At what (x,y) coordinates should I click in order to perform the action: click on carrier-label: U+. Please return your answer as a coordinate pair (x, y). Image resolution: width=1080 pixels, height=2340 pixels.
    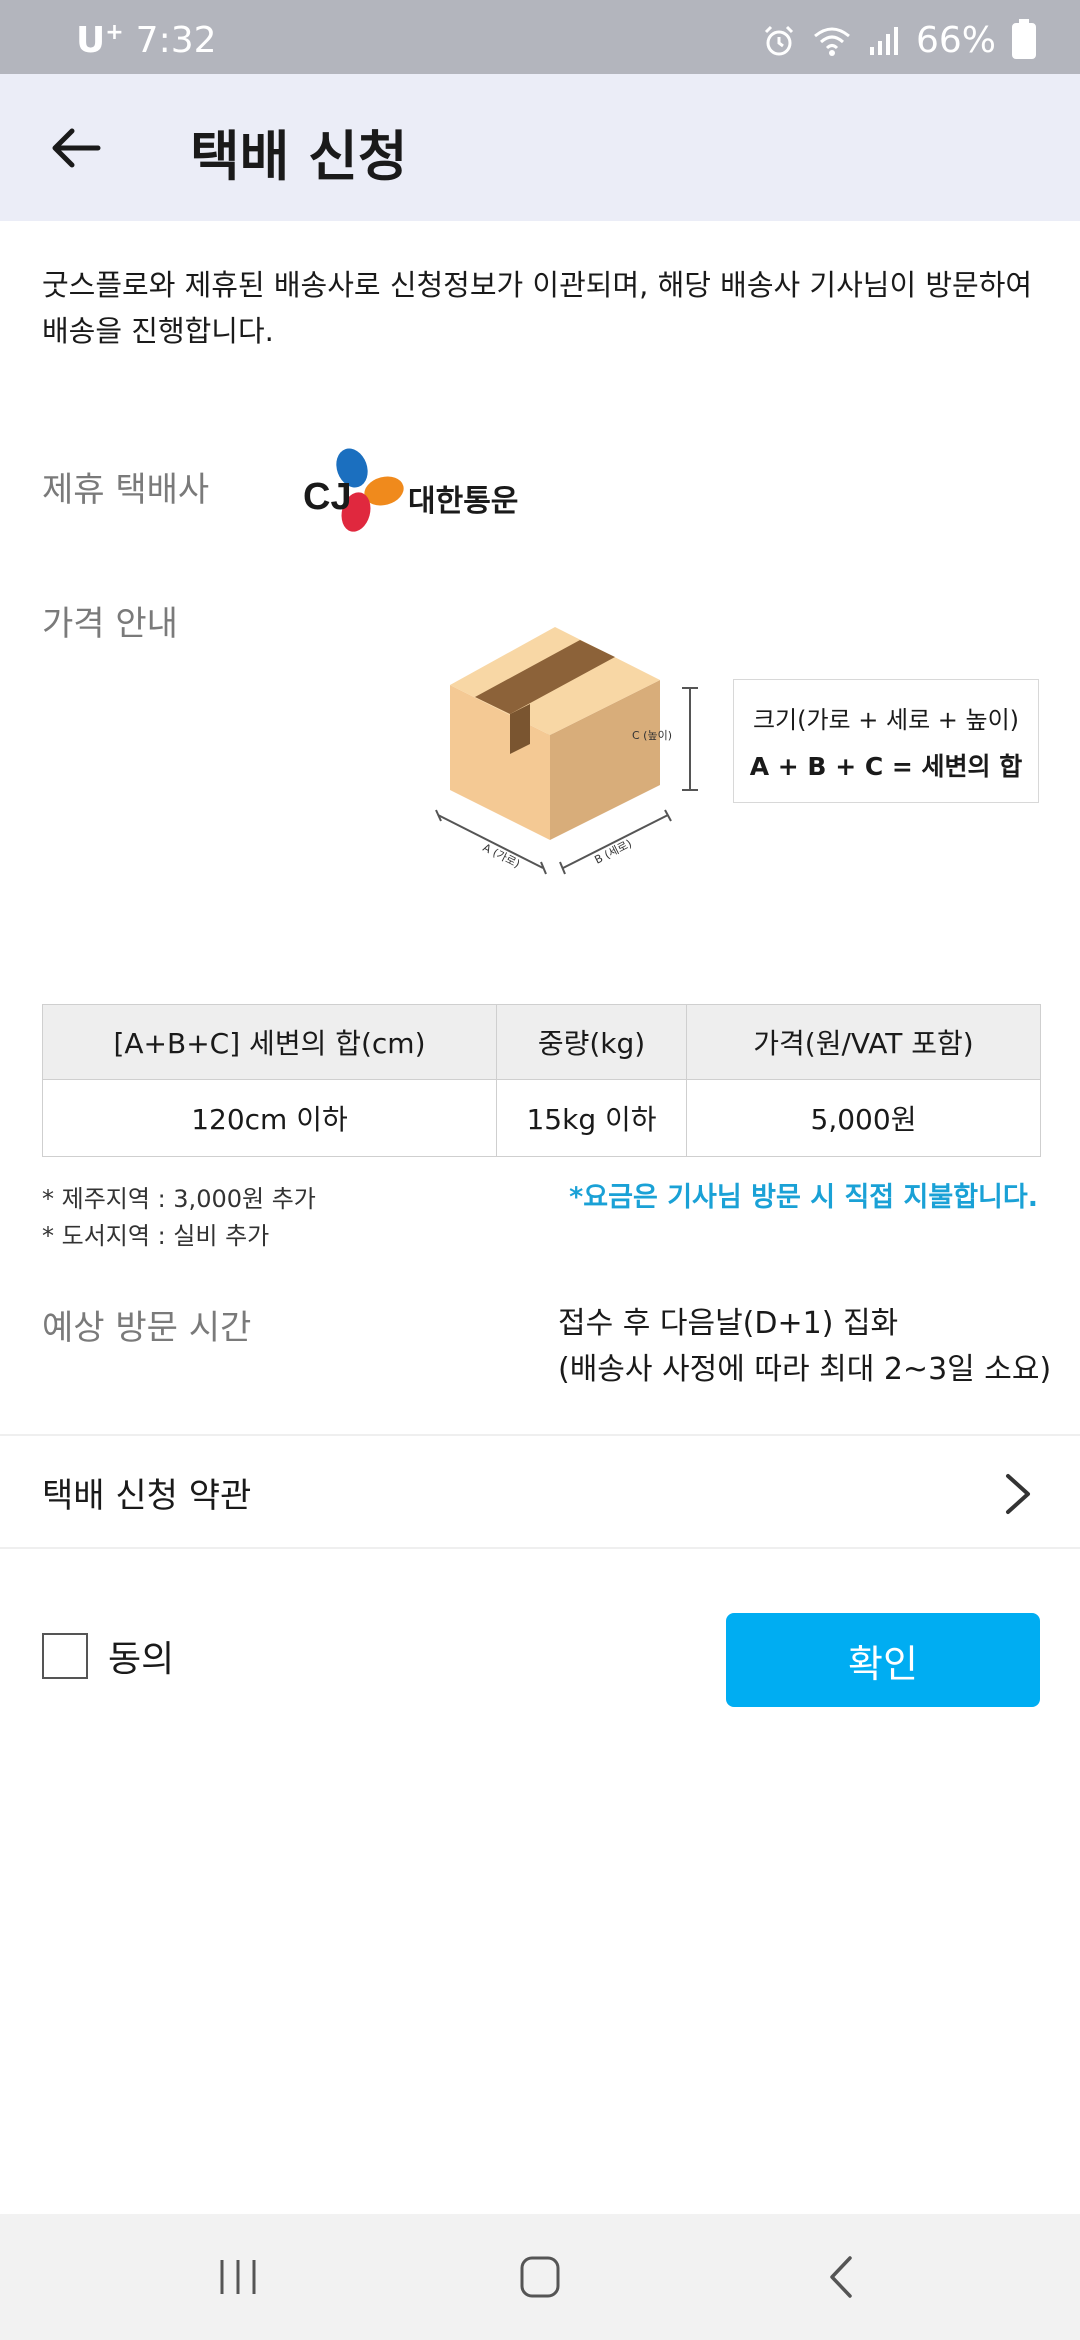
    Looking at the image, I should click on (100, 40).